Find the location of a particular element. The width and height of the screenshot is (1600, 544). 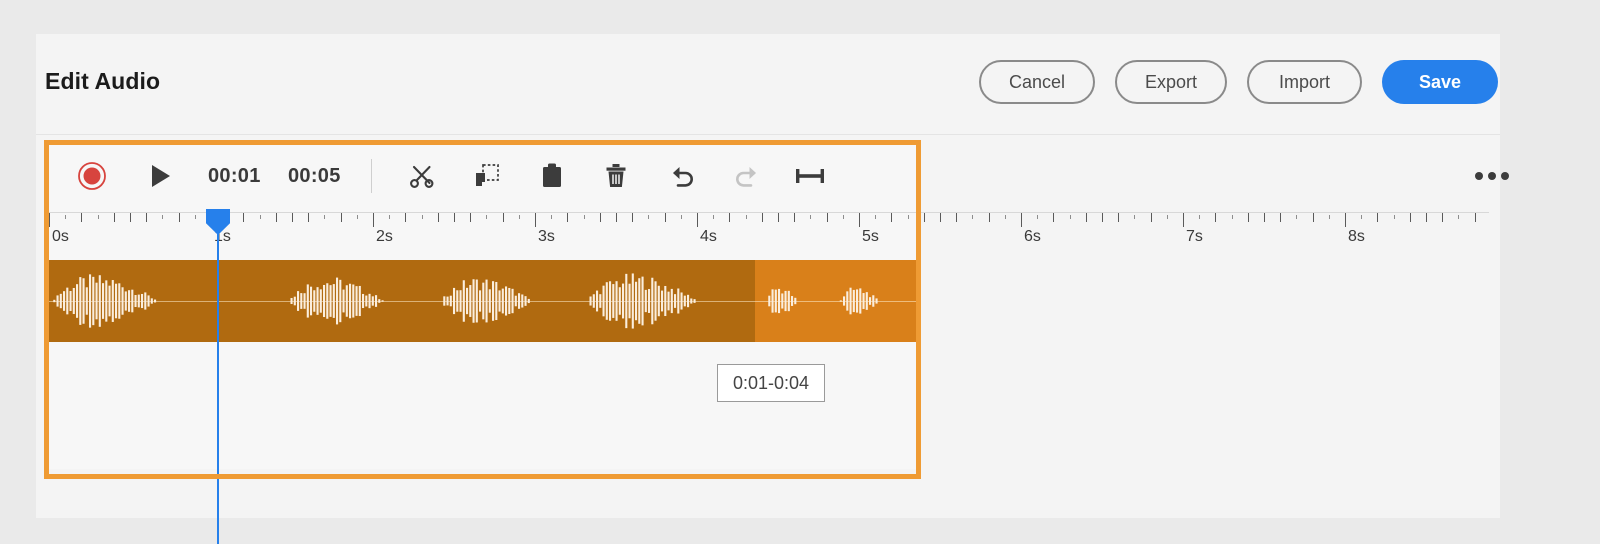

playhead is located at coordinates (218, 376).